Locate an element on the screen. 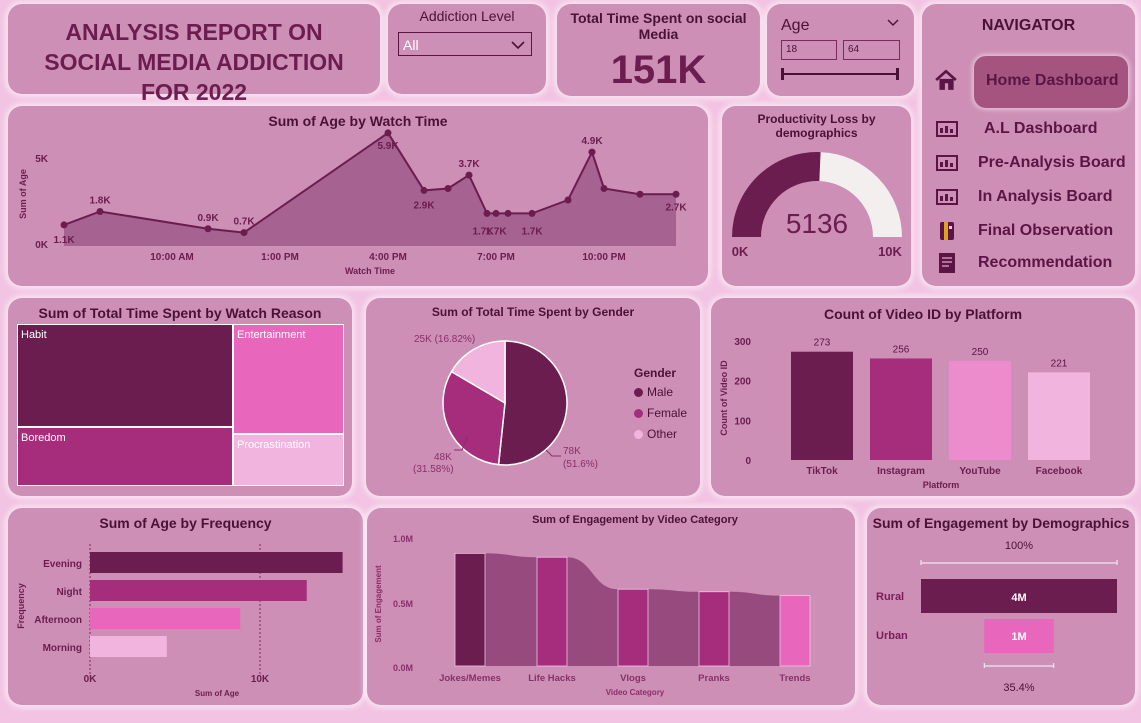  treemap-label: Habit is located at coordinates (34, 335).